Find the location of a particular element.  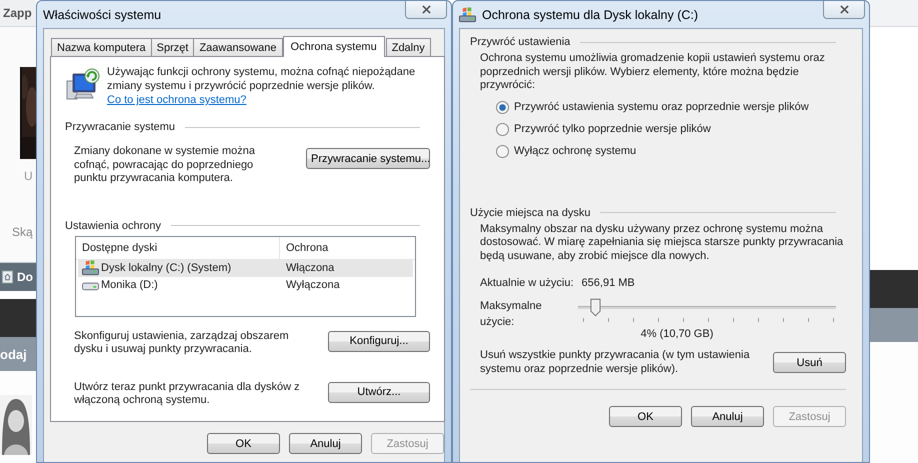

column-header: Dostępne dyski is located at coordinates (178, 247).